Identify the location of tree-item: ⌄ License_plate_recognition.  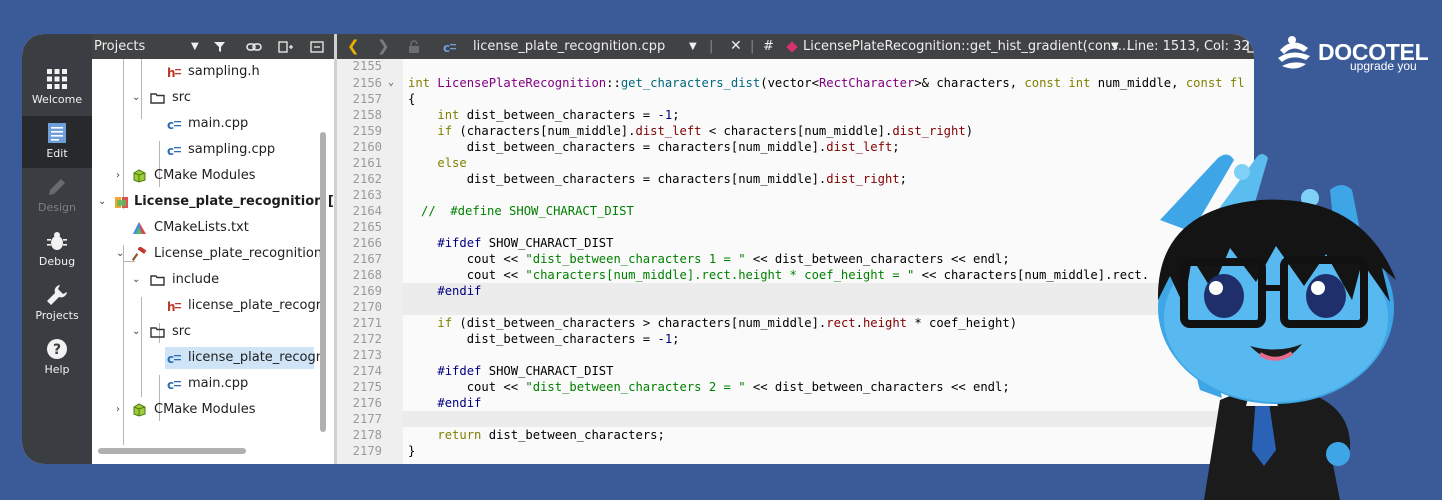
(213, 254).